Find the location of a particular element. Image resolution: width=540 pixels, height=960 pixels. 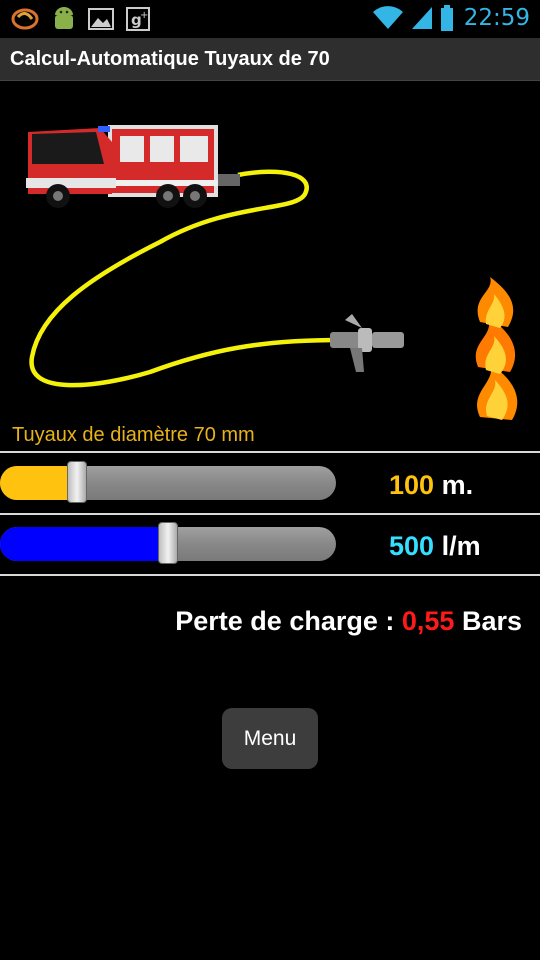

result-value: 0,55 is located at coordinates (428, 621).